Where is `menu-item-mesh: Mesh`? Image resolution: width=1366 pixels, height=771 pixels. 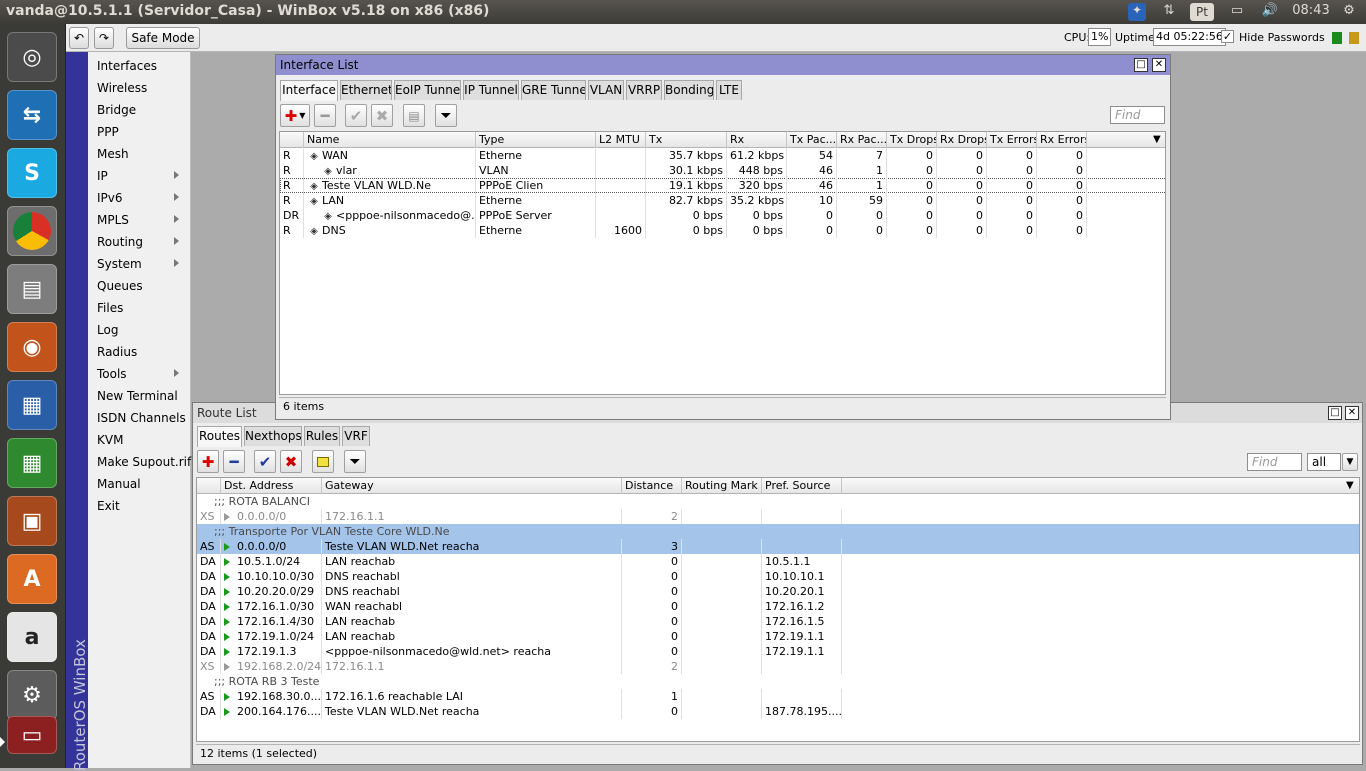 menu-item-mesh: Mesh is located at coordinates (139, 154).